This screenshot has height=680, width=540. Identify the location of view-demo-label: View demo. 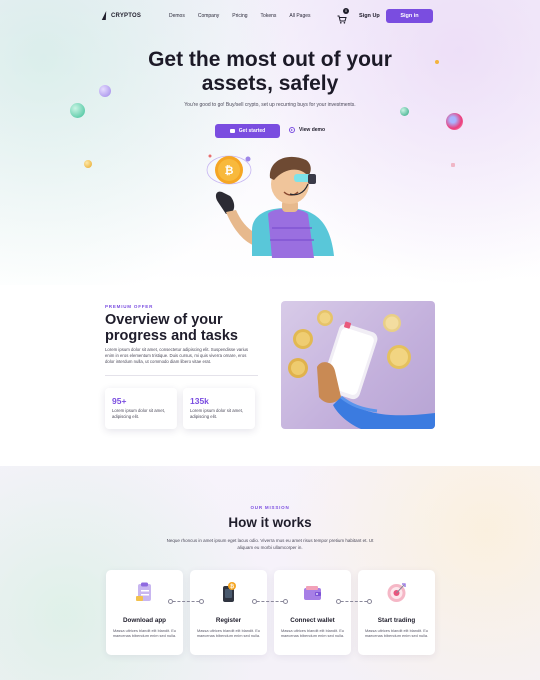
(312, 130).